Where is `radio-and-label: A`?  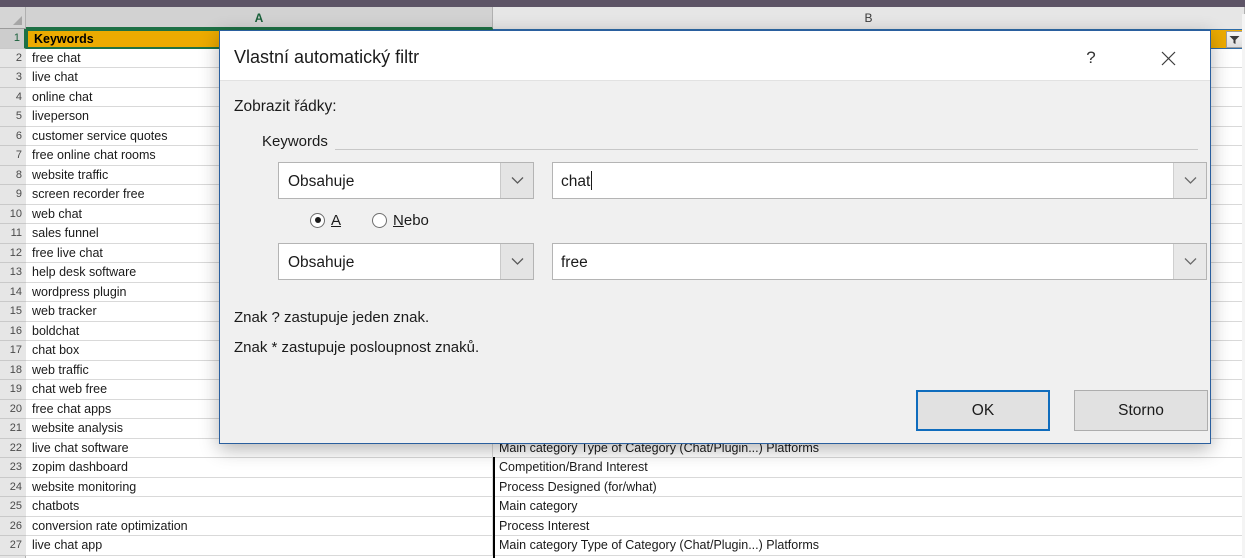 radio-and-label: A is located at coordinates (336, 220).